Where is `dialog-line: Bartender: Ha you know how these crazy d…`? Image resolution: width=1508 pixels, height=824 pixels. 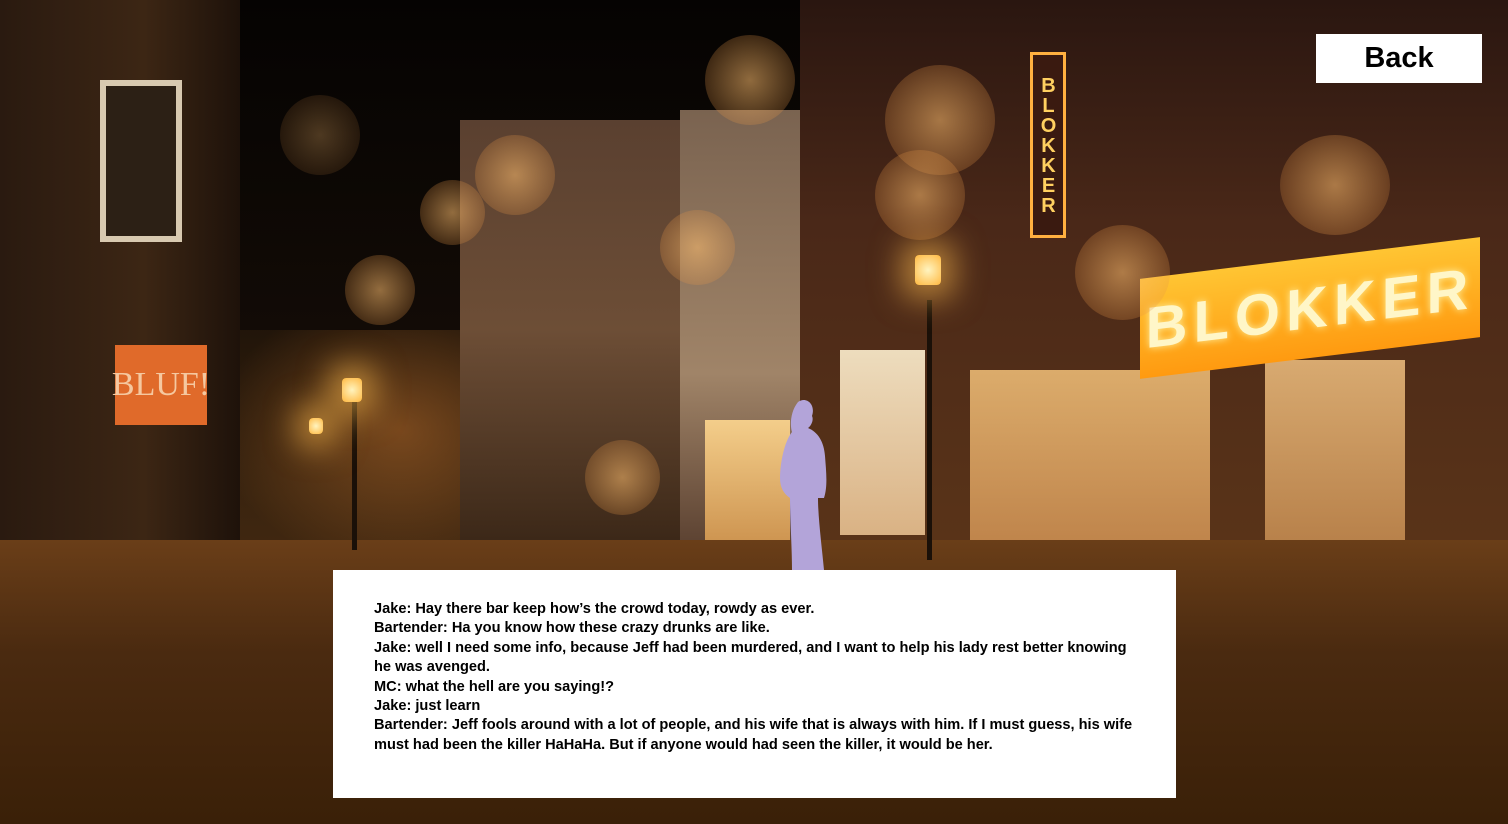
dialog-line: Bartender: Ha you know how these crazy d… is located at coordinates (572, 628).